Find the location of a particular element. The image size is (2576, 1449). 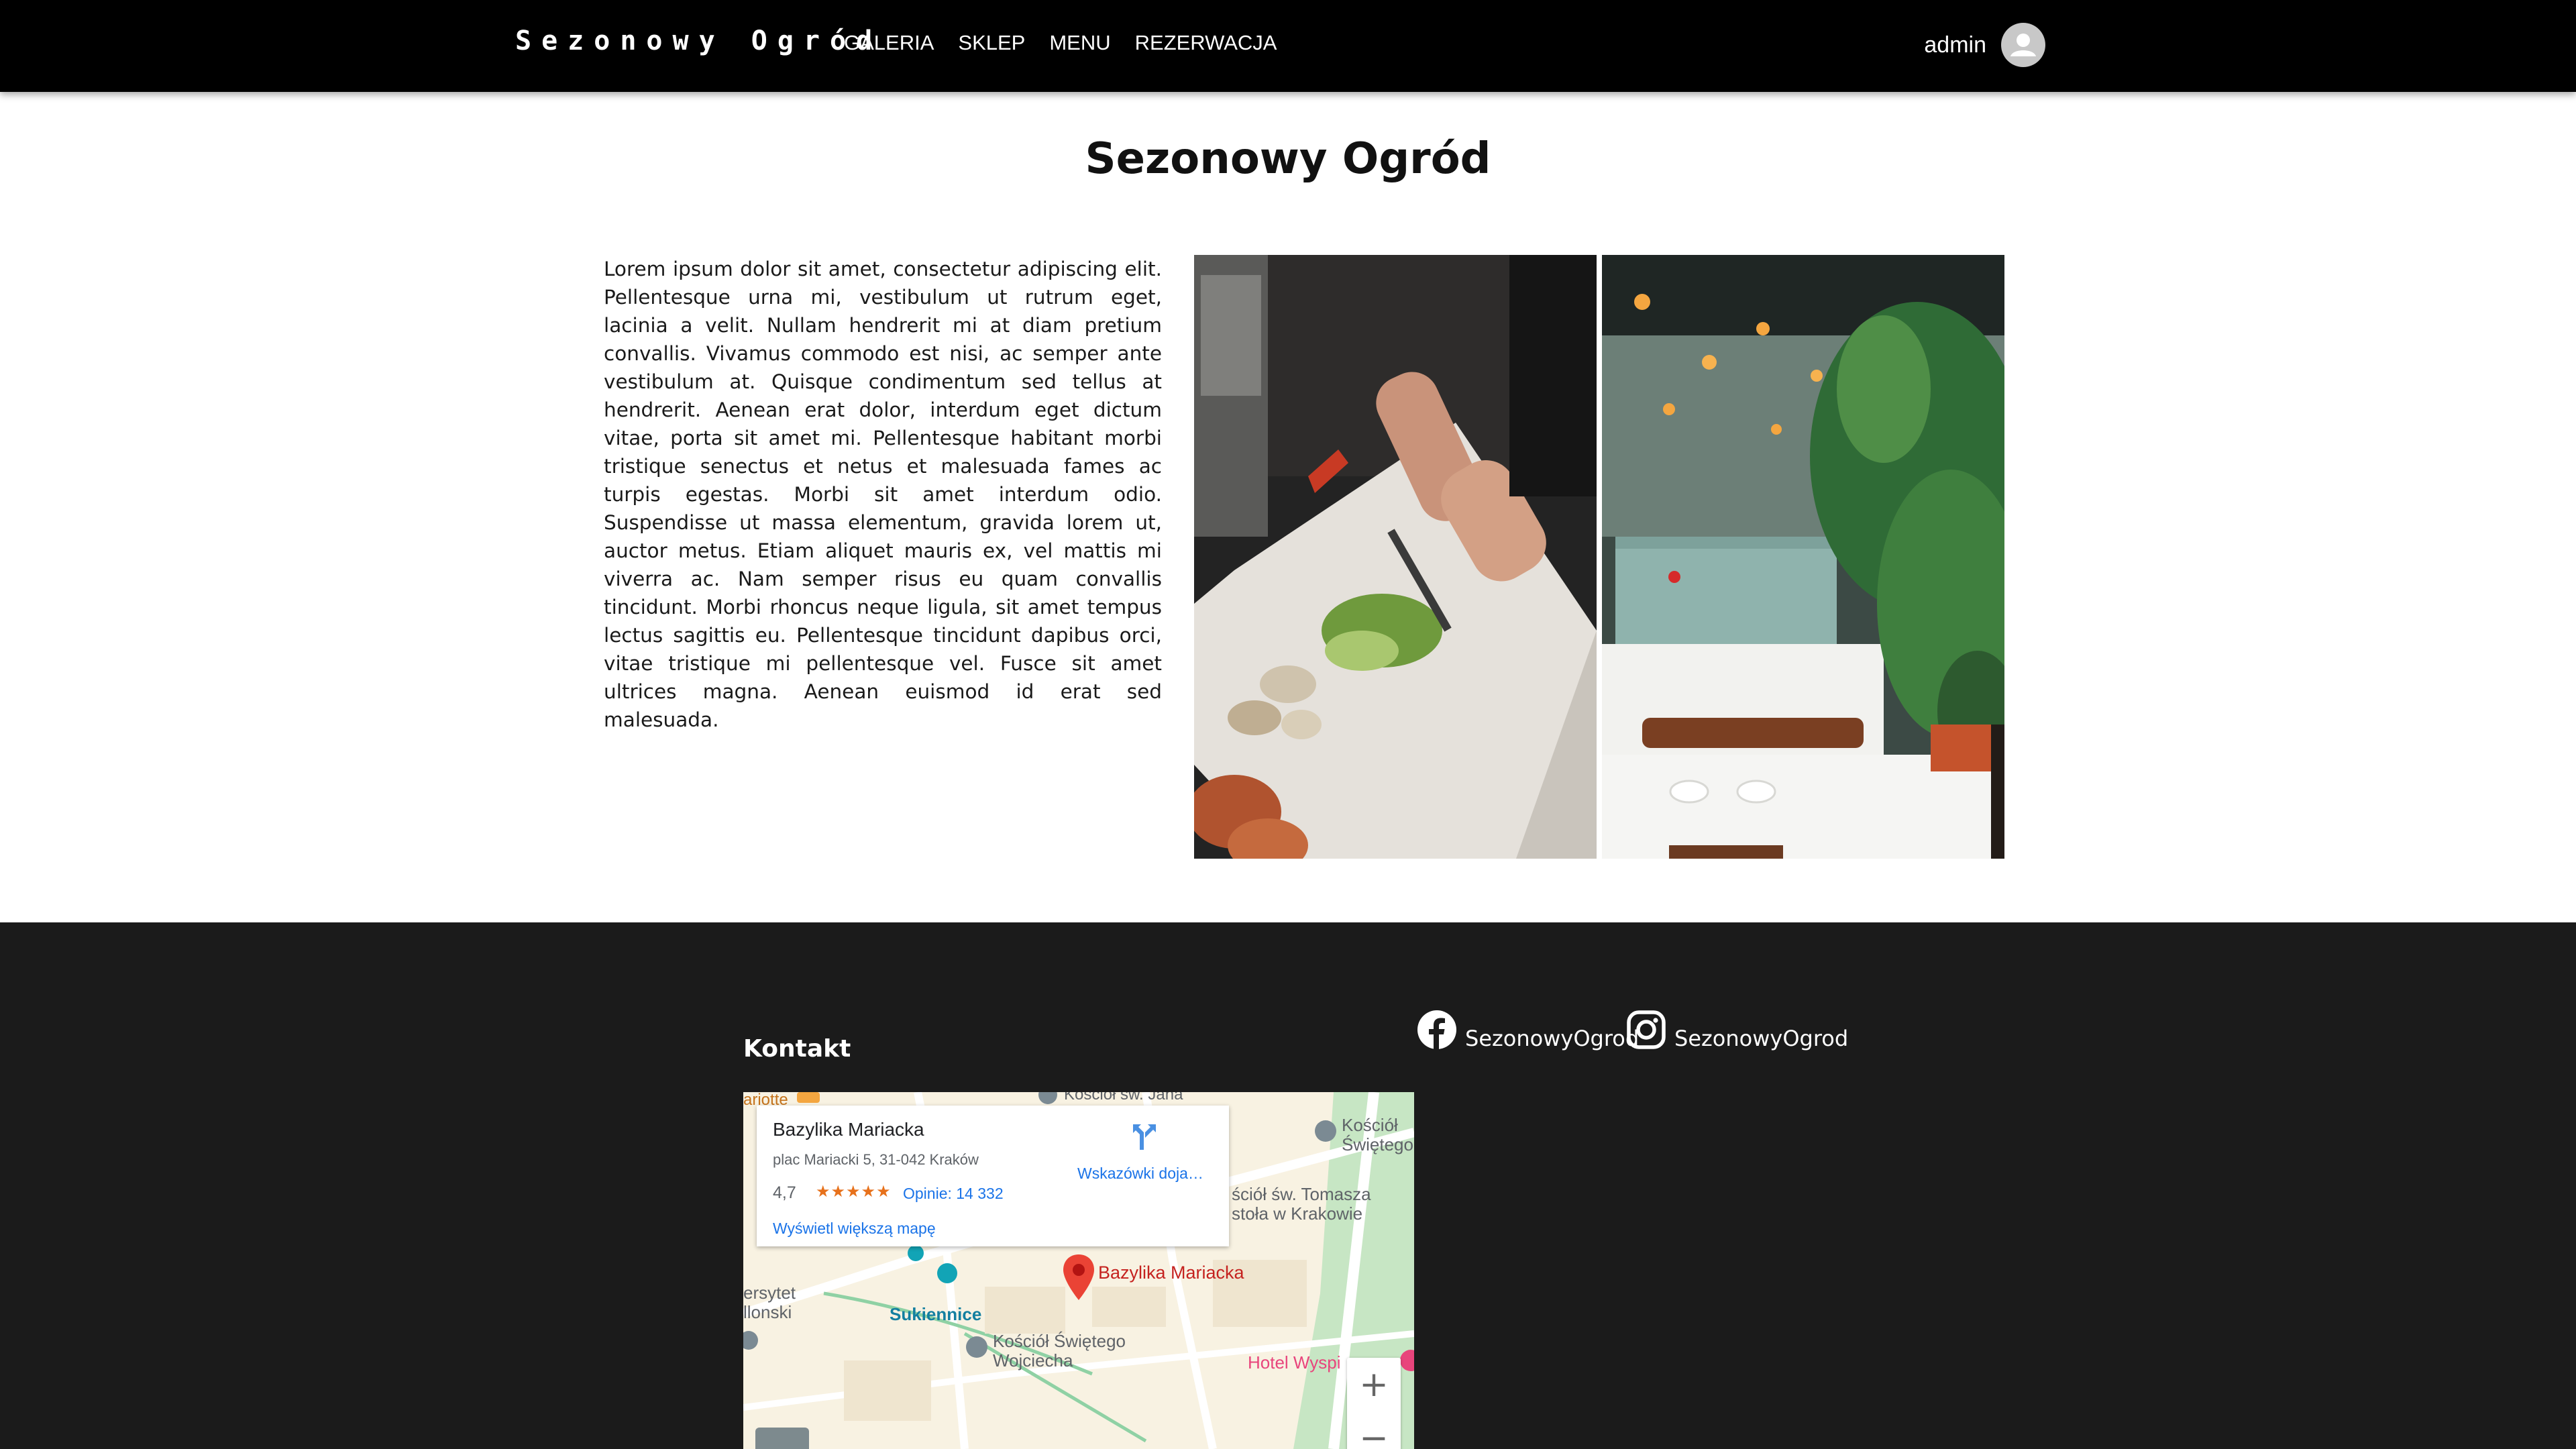

brand-logo: Sezonowy Ogród is located at coordinates (698, 40).